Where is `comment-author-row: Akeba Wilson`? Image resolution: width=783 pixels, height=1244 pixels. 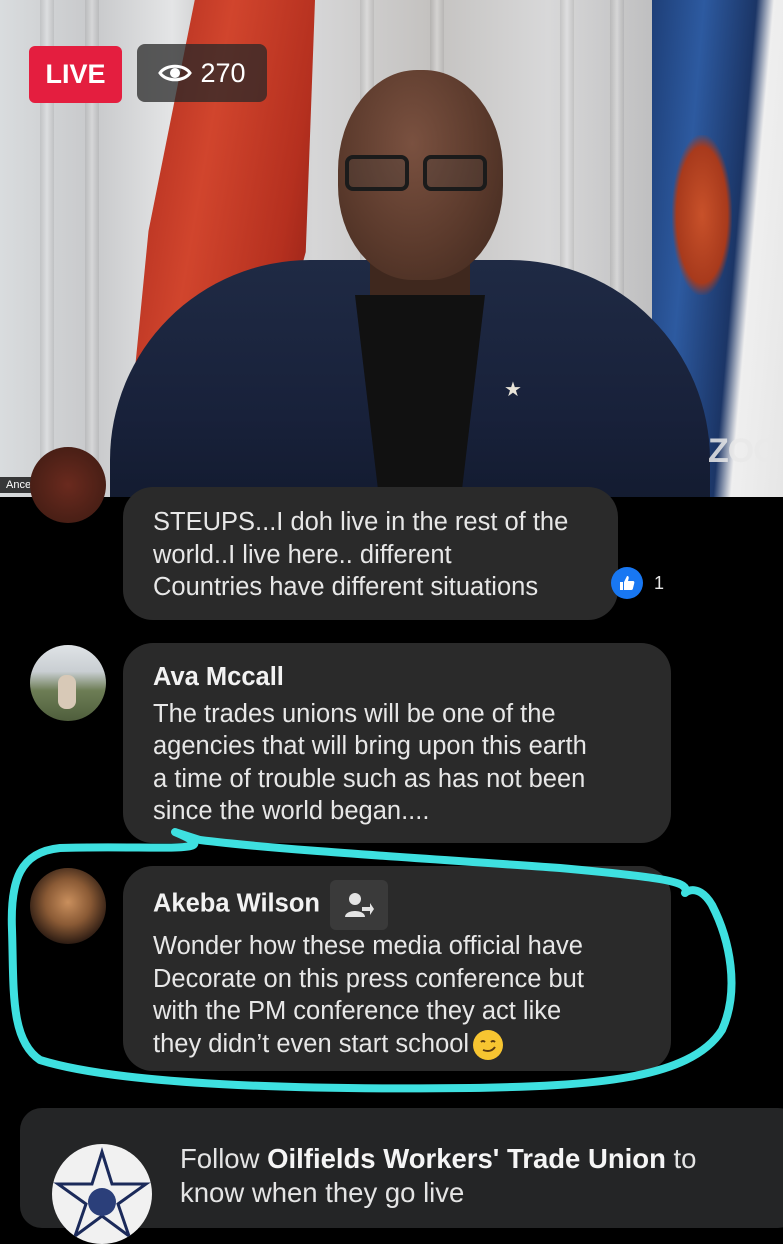
comment-author-row: Akeba Wilson is located at coordinates (412, 905).